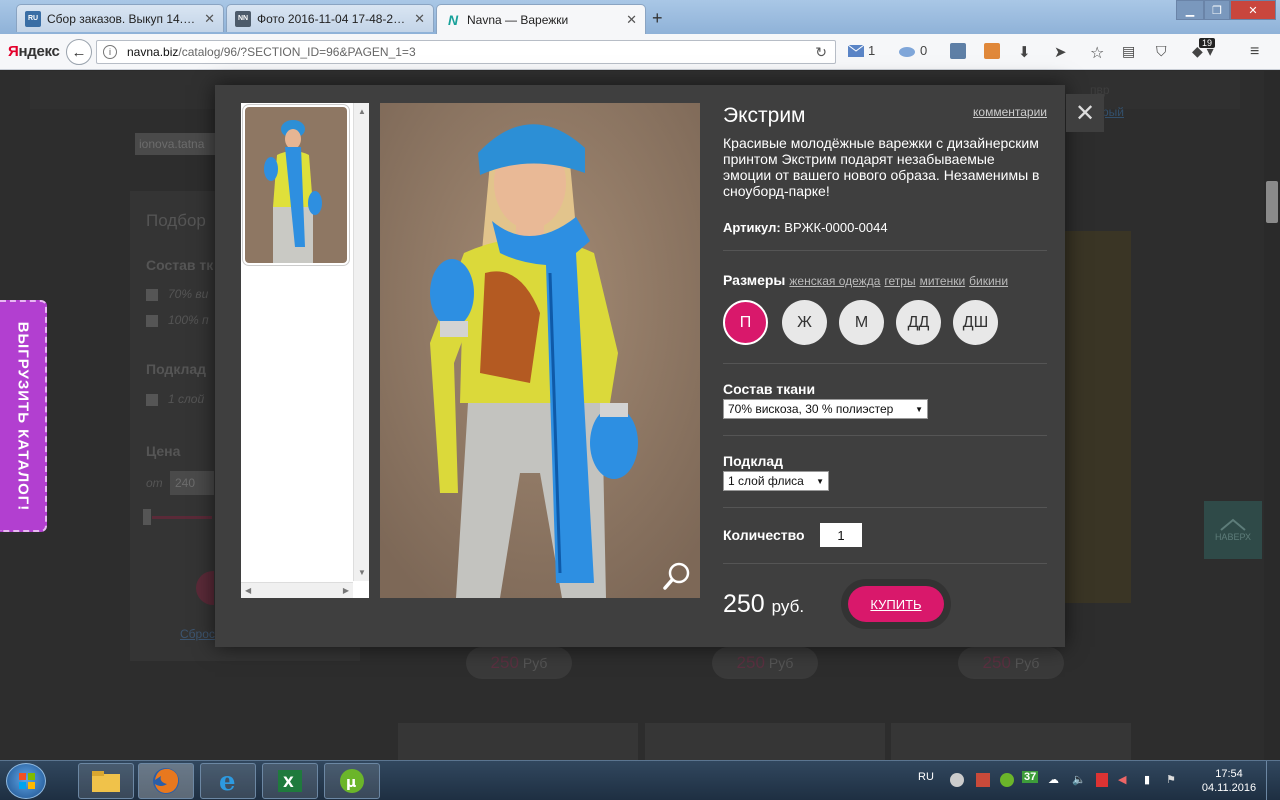 The image size is (1280, 800). I want to click on scroll-to-top-button: НАВЕРХ, so click(1233, 530).